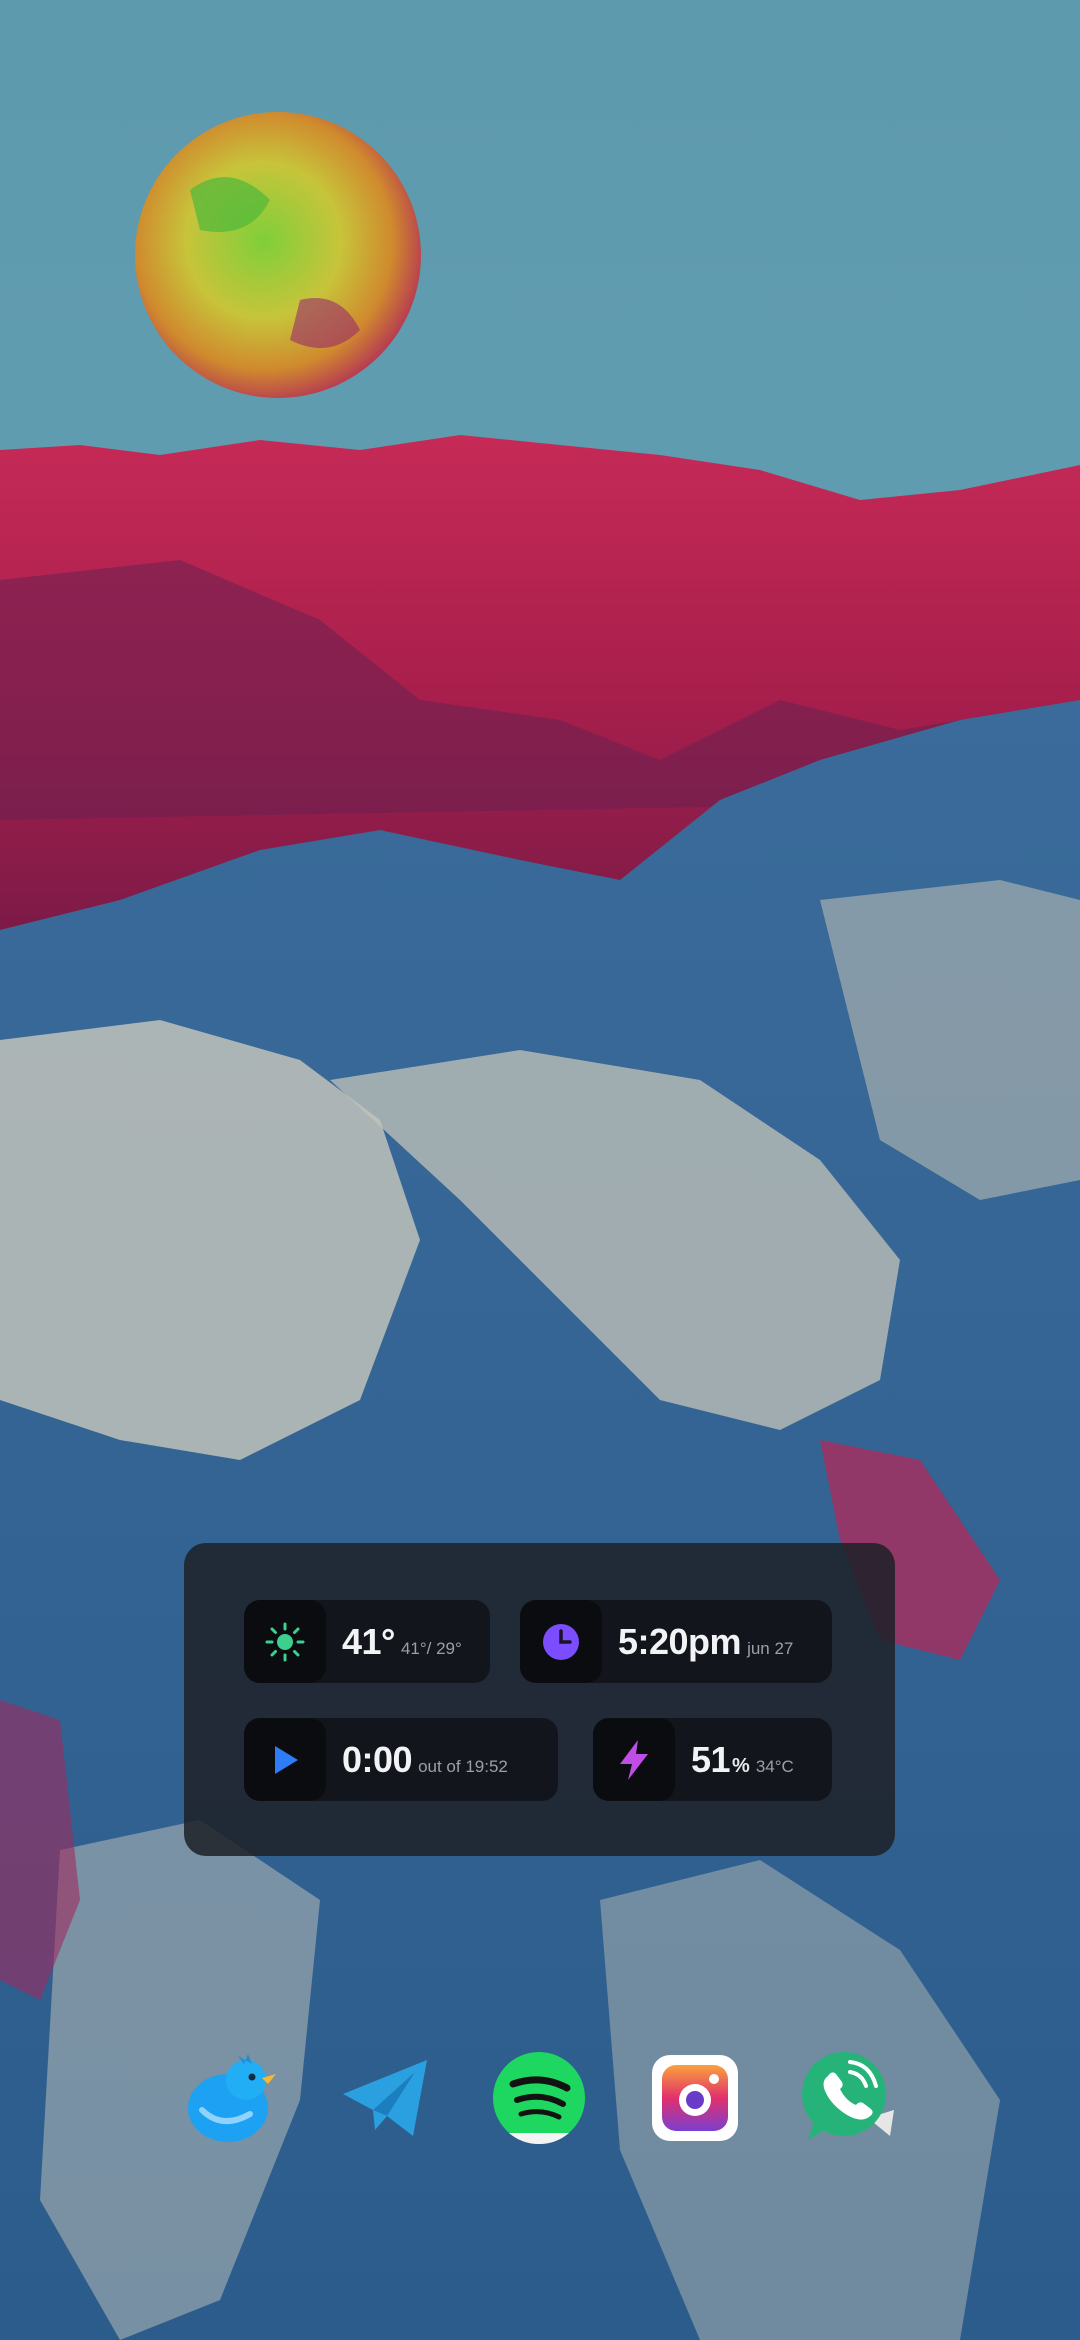 The image size is (1080, 2340). I want to click on clock-date: jun 27, so click(770, 1648).